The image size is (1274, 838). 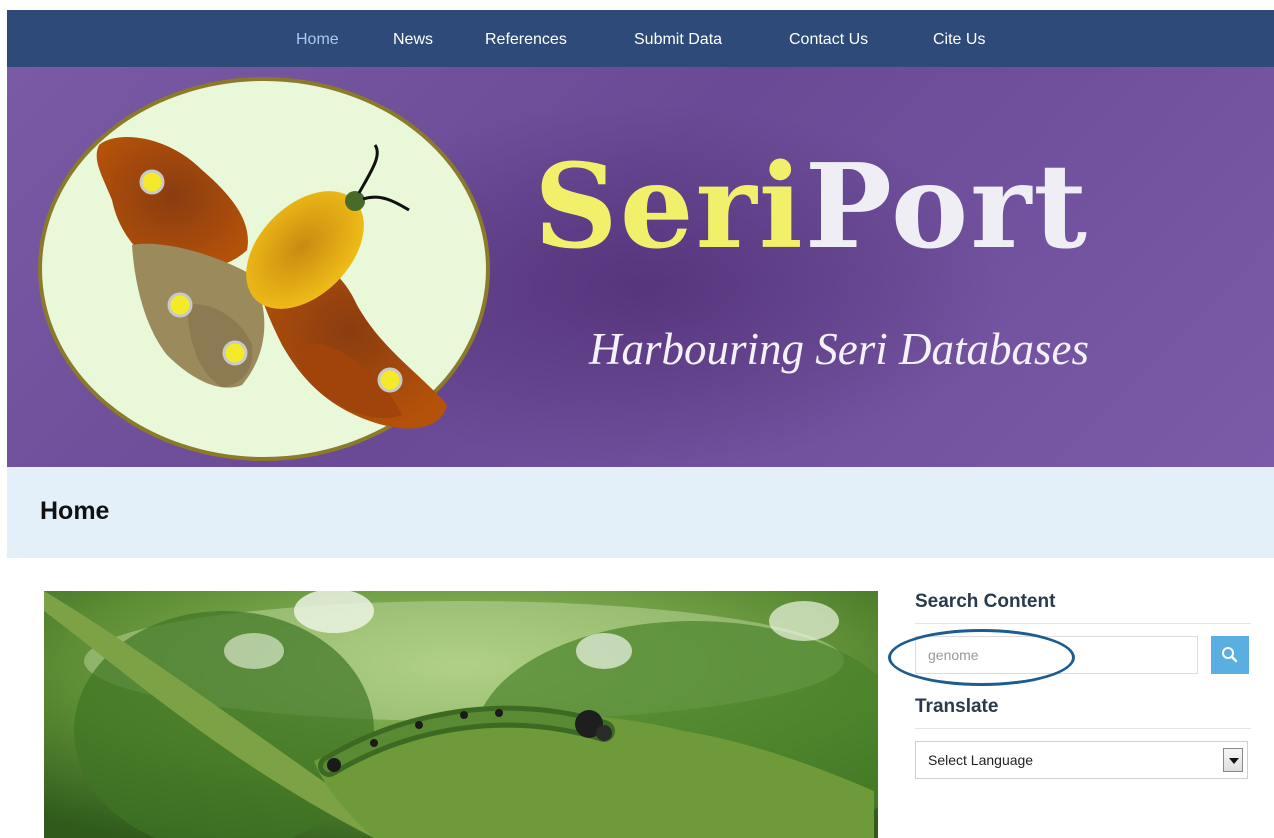 What do you see at coordinates (1233, 760) in the screenshot?
I see `dropdown-arrow-icon` at bounding box center [1233, 760].